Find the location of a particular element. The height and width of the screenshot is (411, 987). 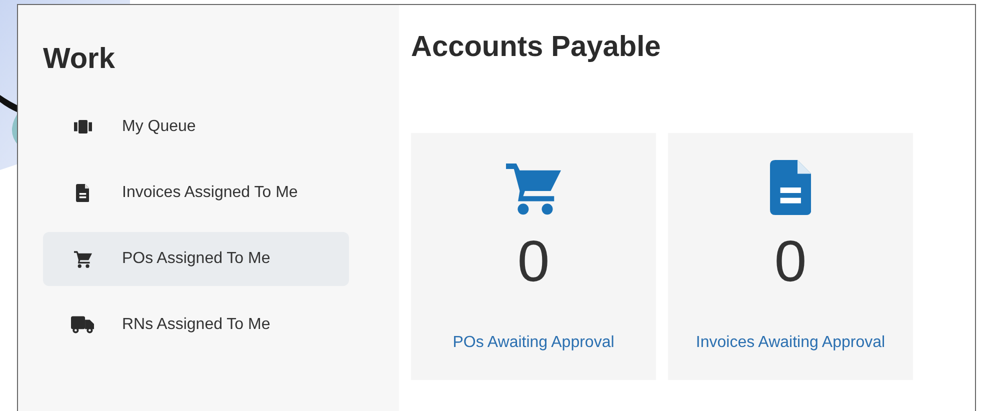

truck-icon is located at coordinates (82, 325).